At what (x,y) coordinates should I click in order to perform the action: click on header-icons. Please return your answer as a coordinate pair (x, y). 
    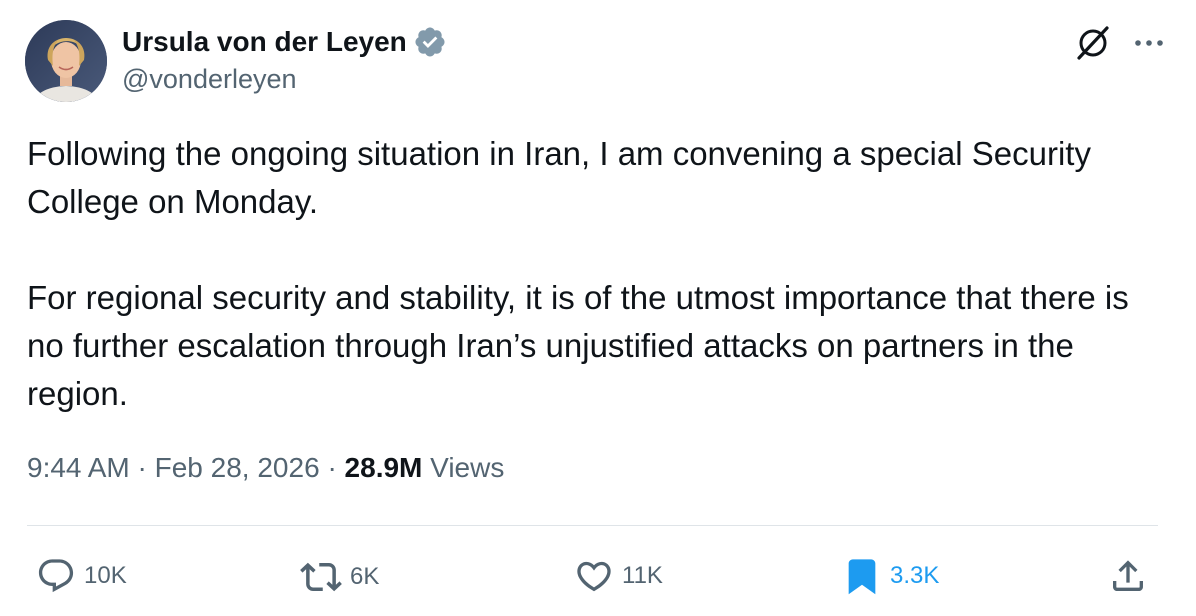
    Looking at the image, I should click on (1119, 43).